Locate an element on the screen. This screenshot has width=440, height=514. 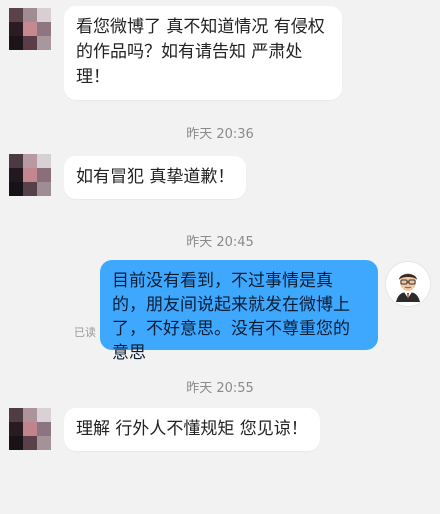
message-bubble: 理解 行外人不懂规矩 您见谅！ is located at coordinates (192, 429).